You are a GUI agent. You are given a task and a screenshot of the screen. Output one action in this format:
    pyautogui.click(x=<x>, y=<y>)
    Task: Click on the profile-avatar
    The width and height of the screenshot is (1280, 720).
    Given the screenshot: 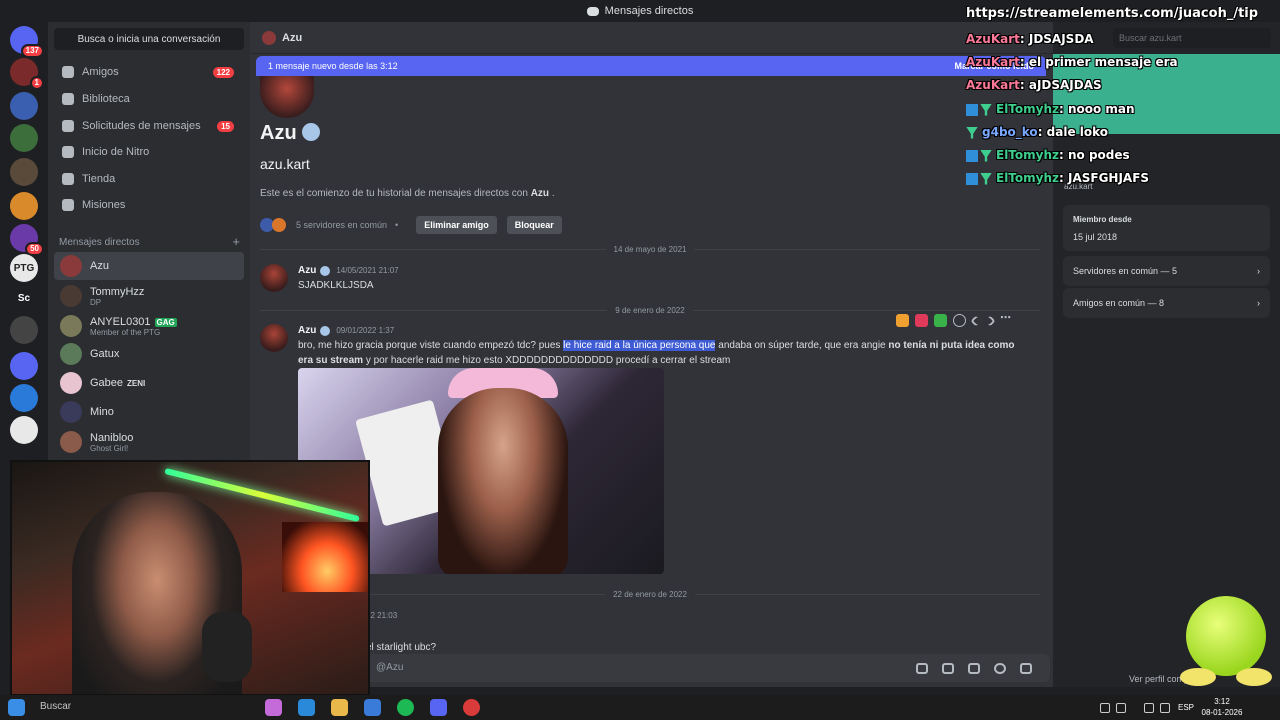 What is the action you would take?
    pyautogui.click(x=287, y=97)
    